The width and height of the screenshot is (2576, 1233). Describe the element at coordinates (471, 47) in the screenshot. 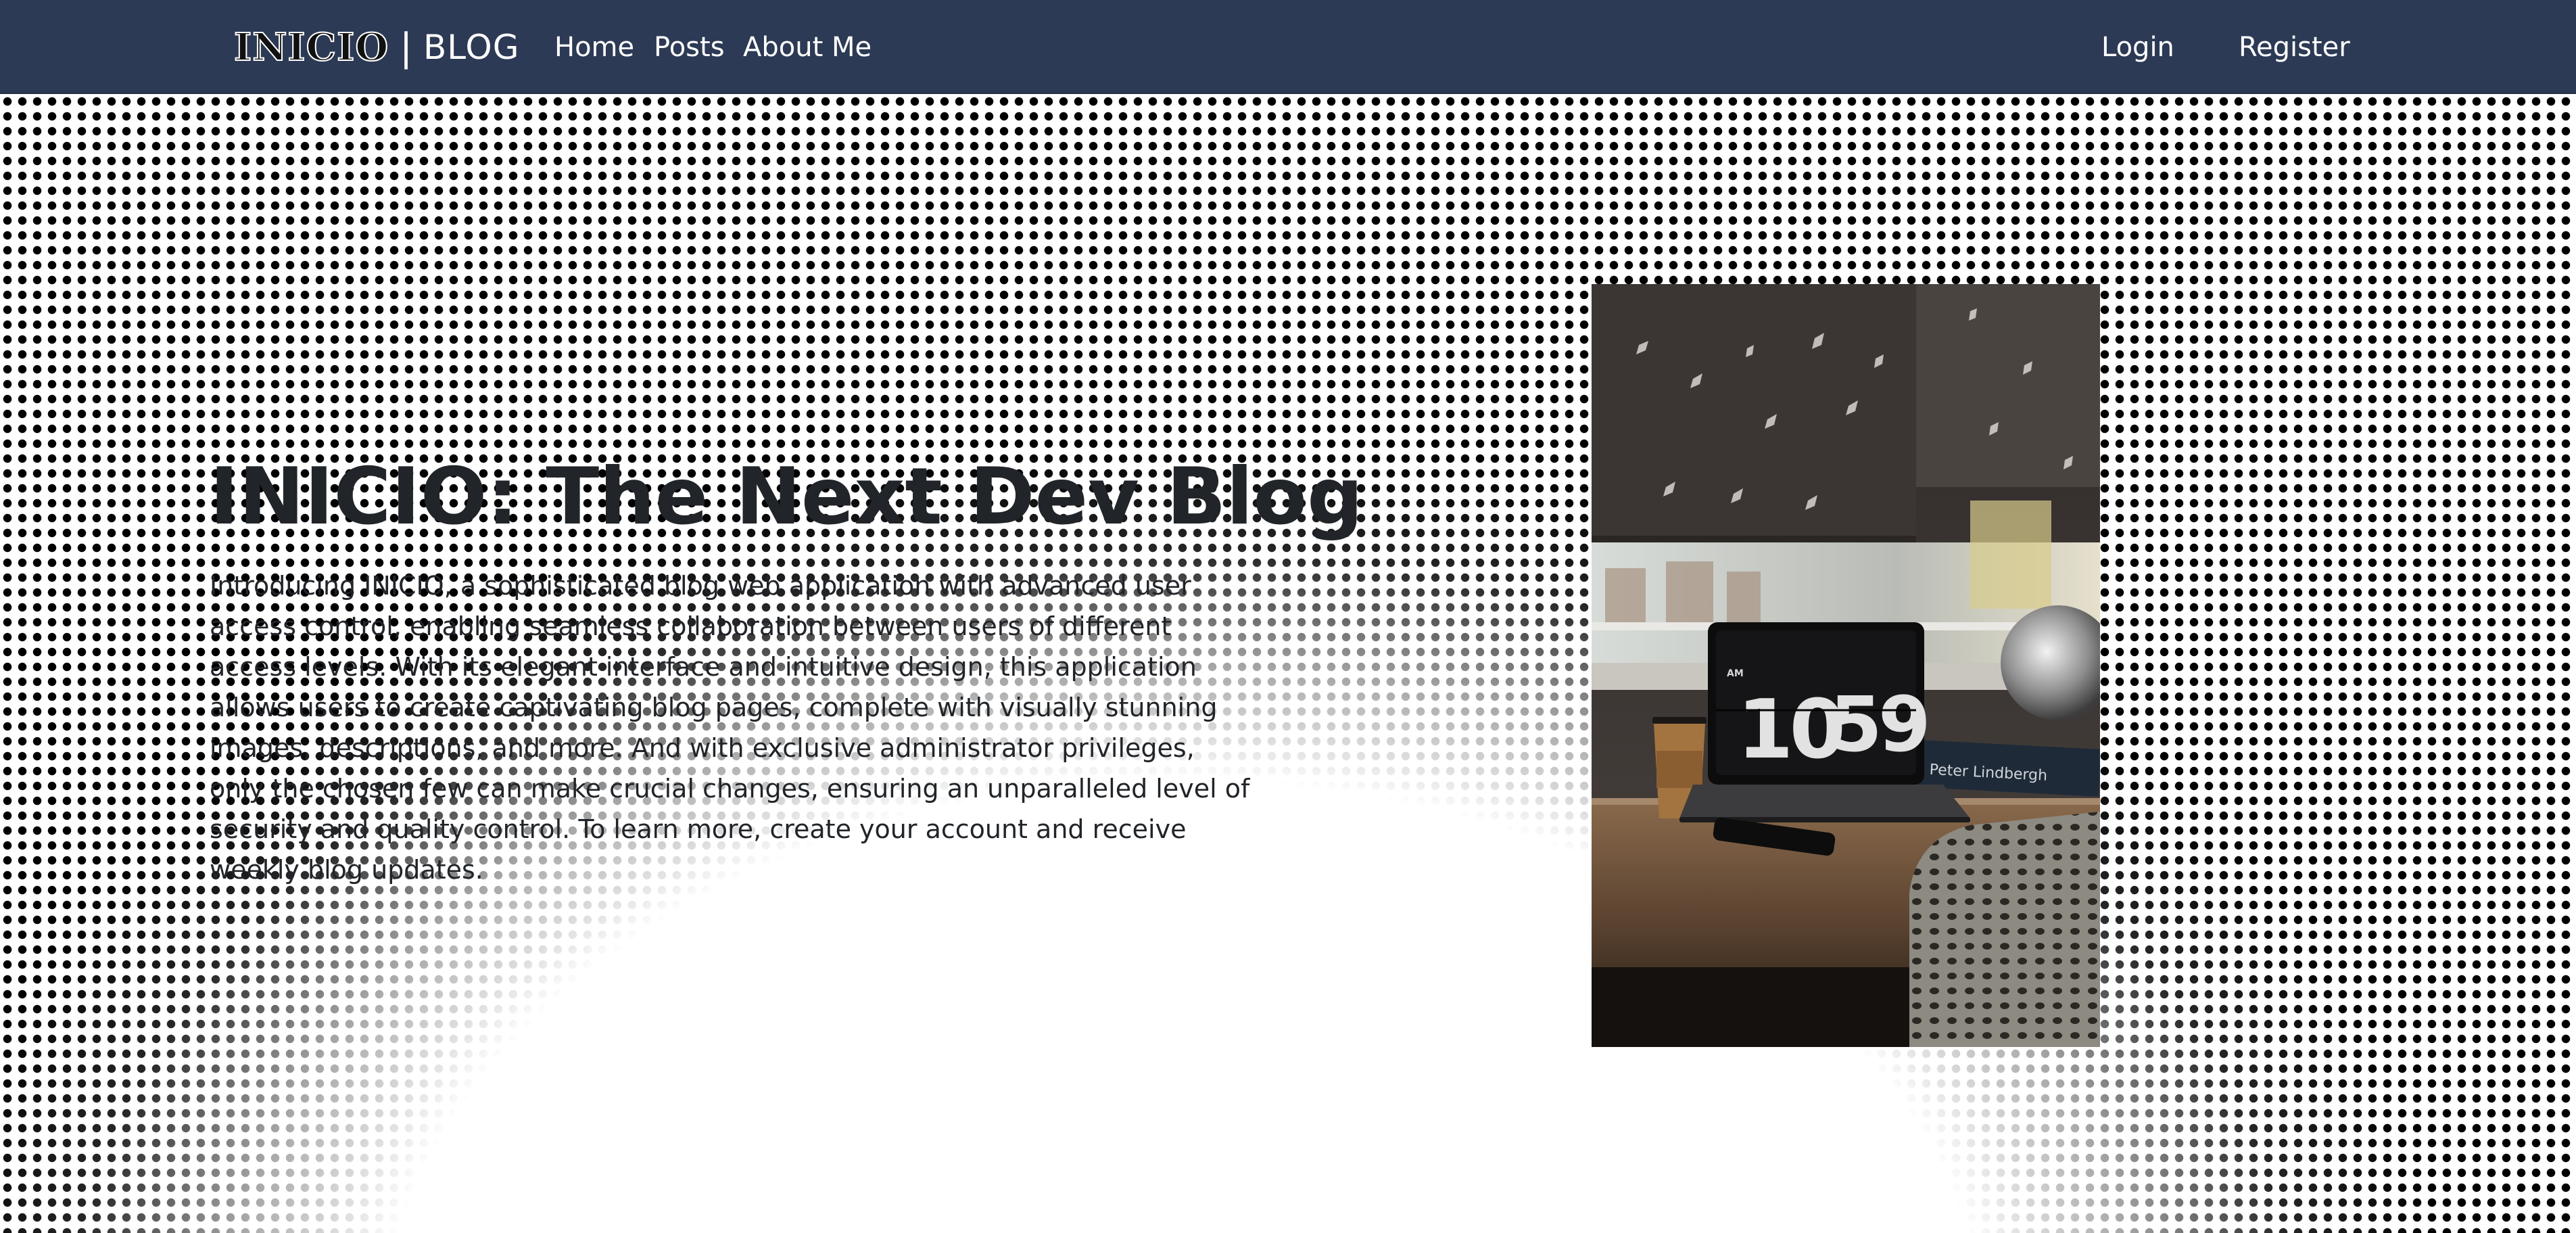

I see `brand-subtitle: BLOG` at that location.